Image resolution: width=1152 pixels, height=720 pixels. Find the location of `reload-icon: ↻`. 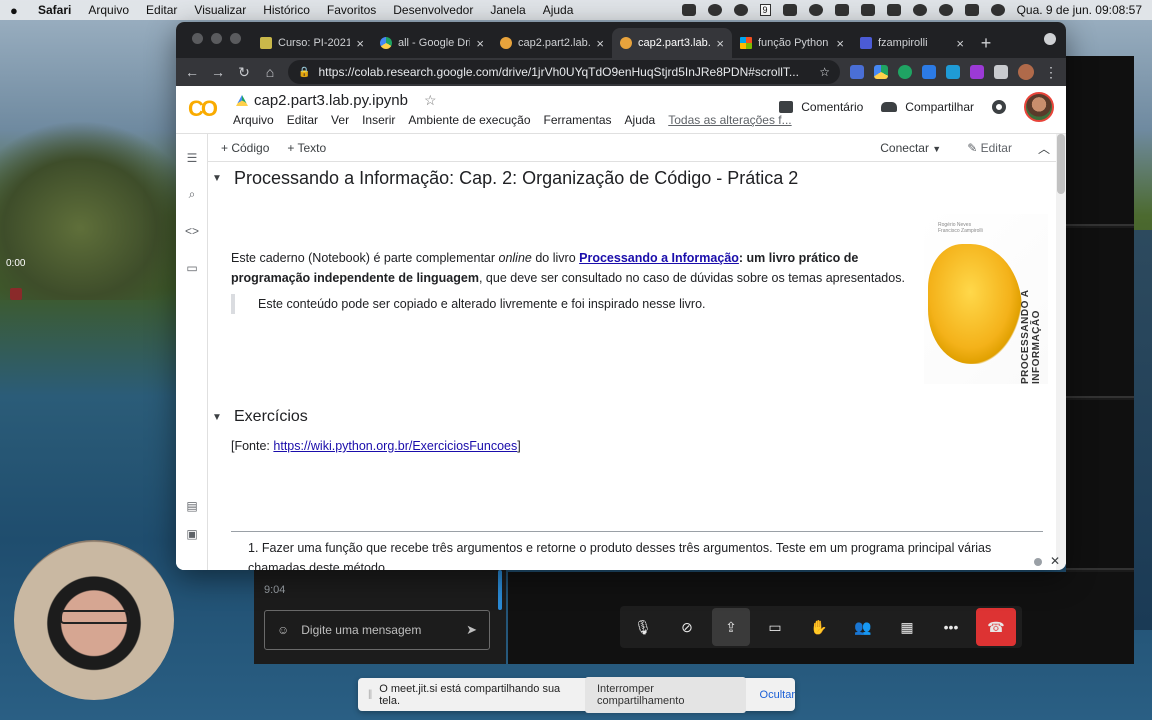

reload-icon: ↻ is located at coordinates (244, 72).